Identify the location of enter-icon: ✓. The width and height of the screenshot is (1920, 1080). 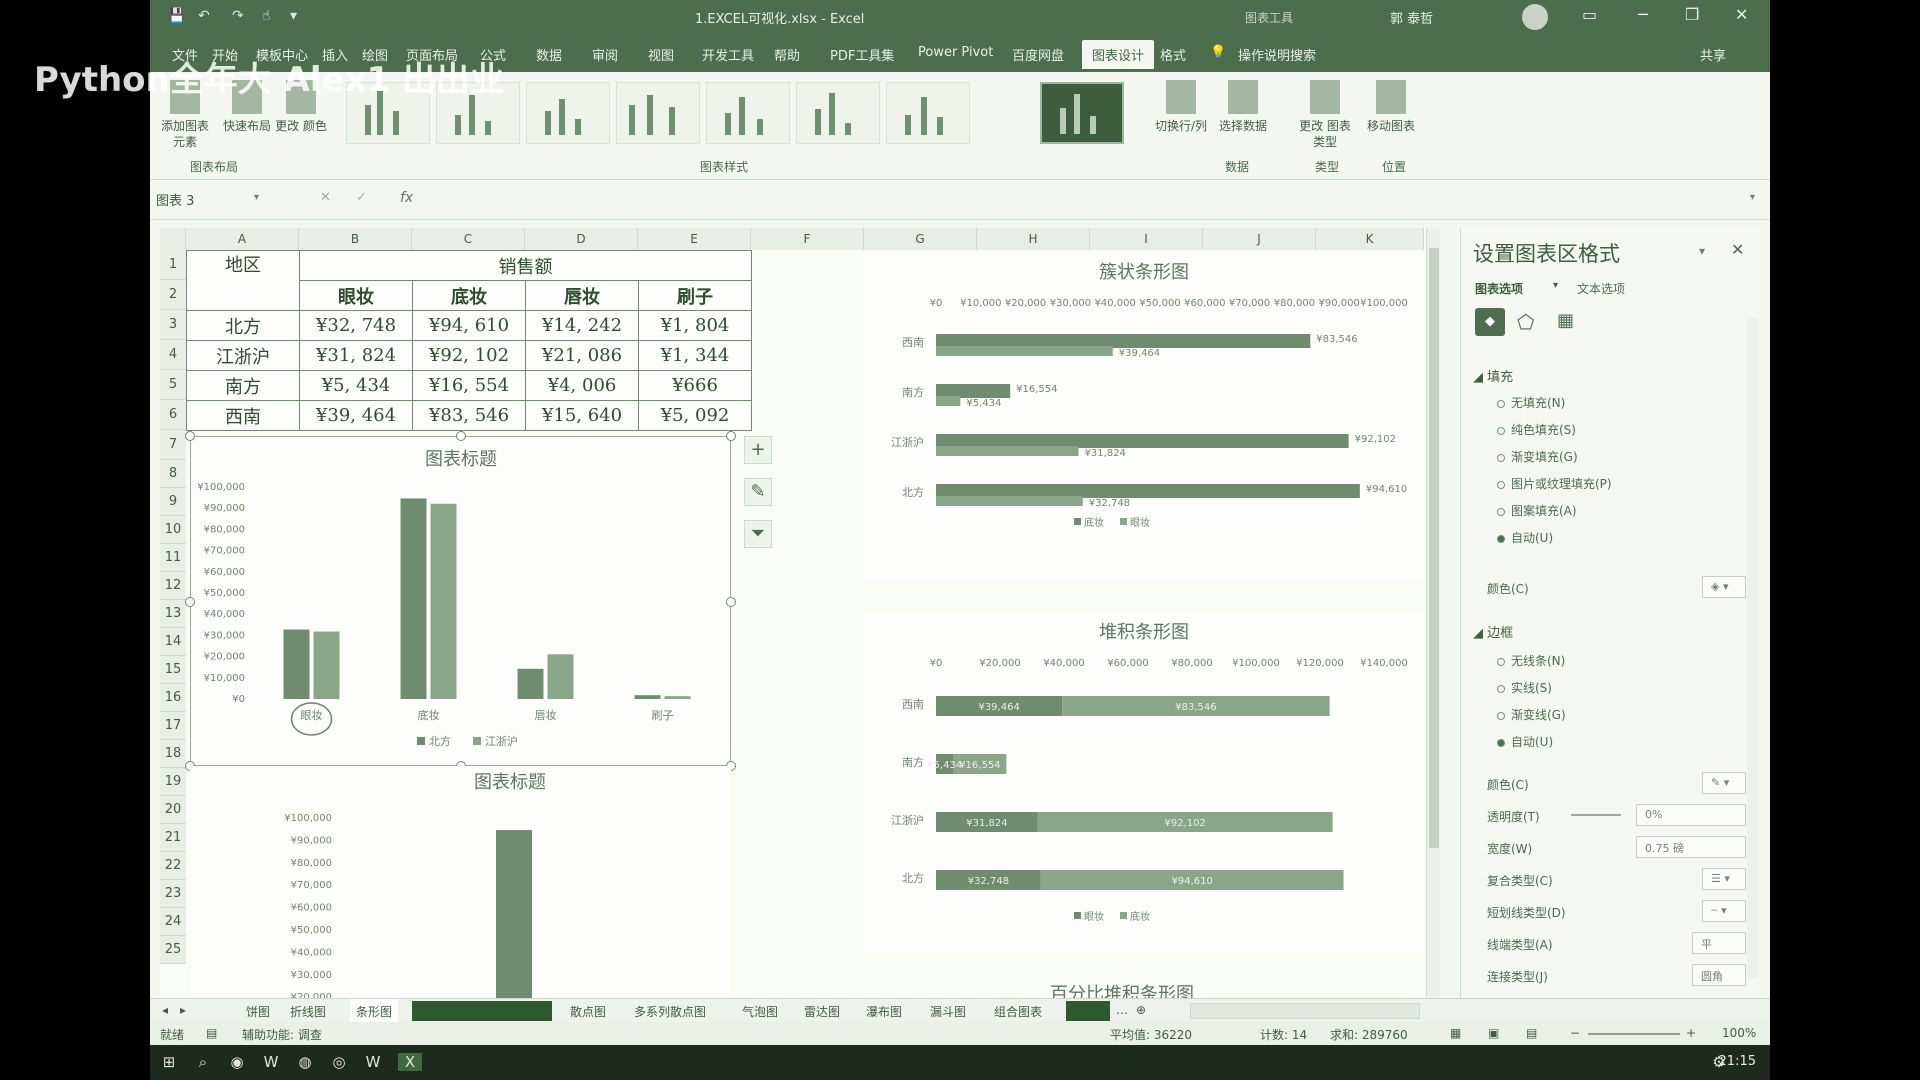
(361, 197).